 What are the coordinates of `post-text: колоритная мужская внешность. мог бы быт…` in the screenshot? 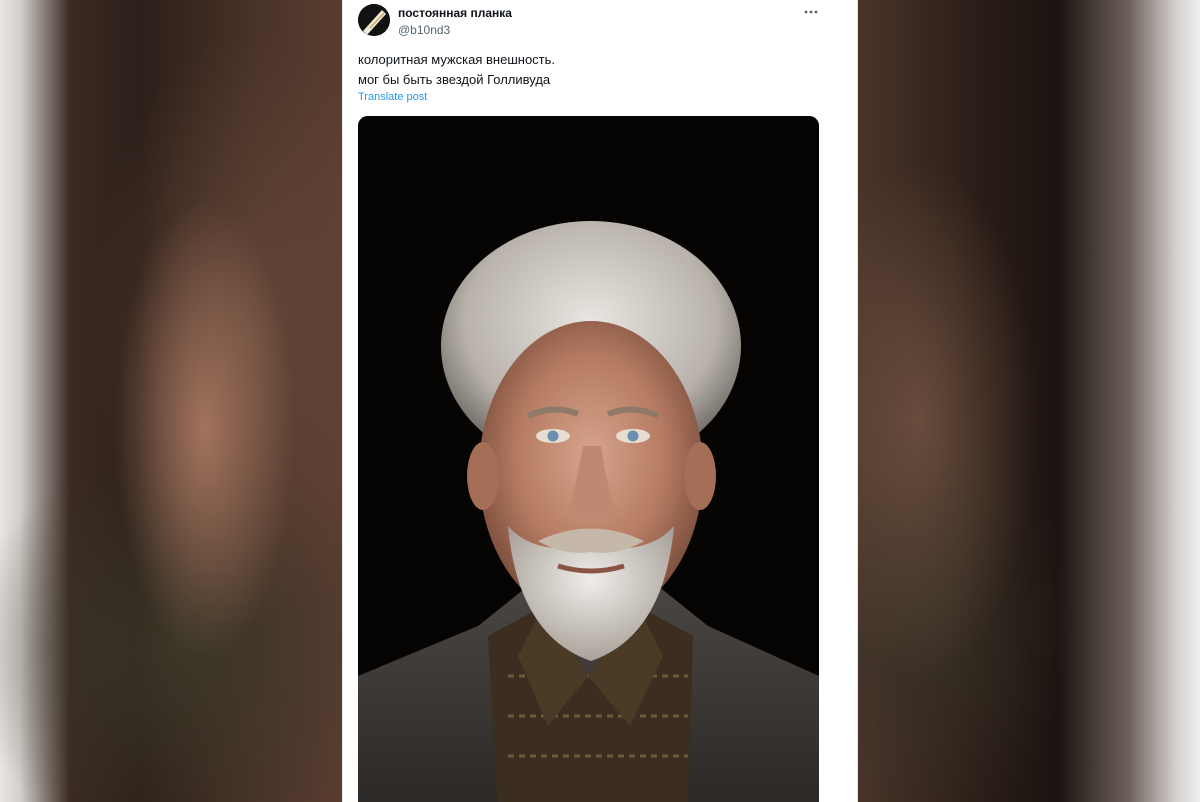 It's located at (598, 70).